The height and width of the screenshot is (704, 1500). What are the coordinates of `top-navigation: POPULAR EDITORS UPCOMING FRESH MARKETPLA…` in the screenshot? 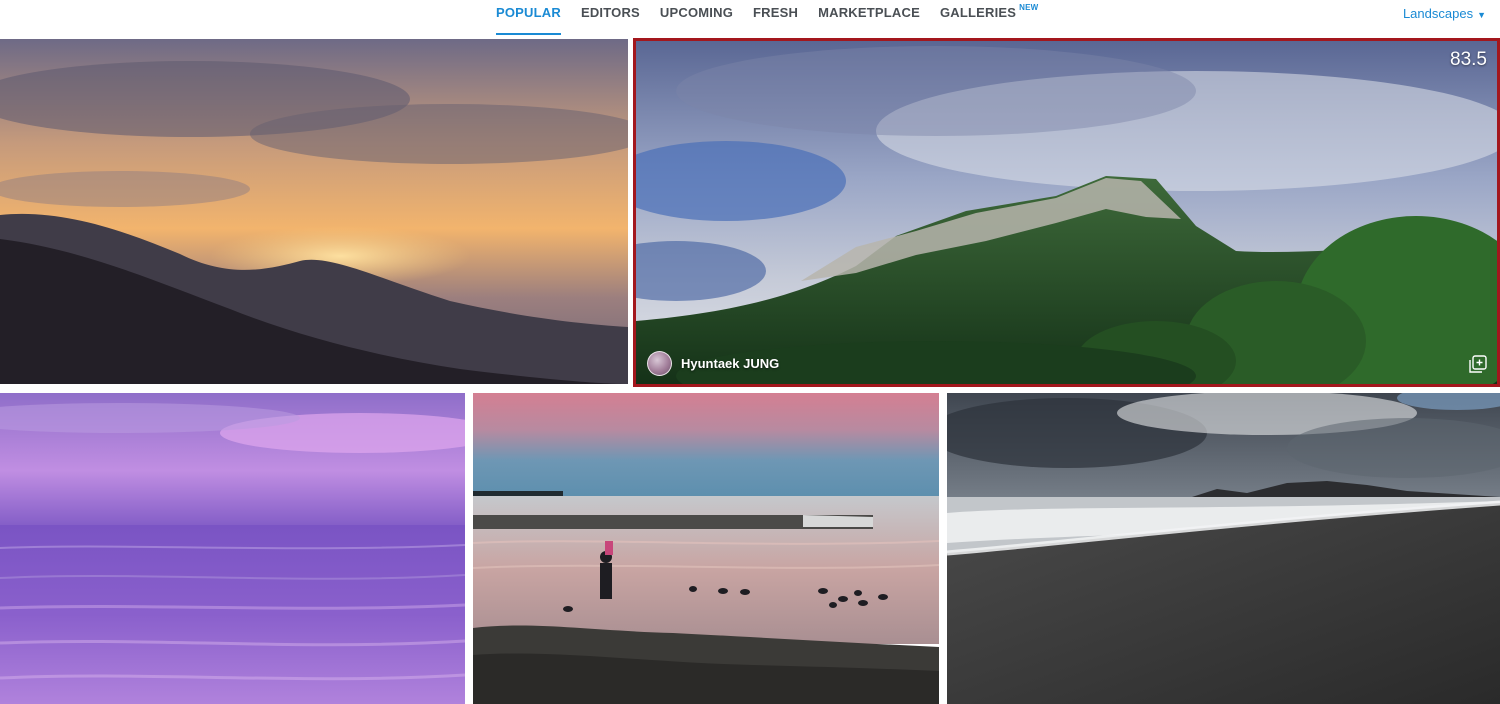 It's located at (750, 18).